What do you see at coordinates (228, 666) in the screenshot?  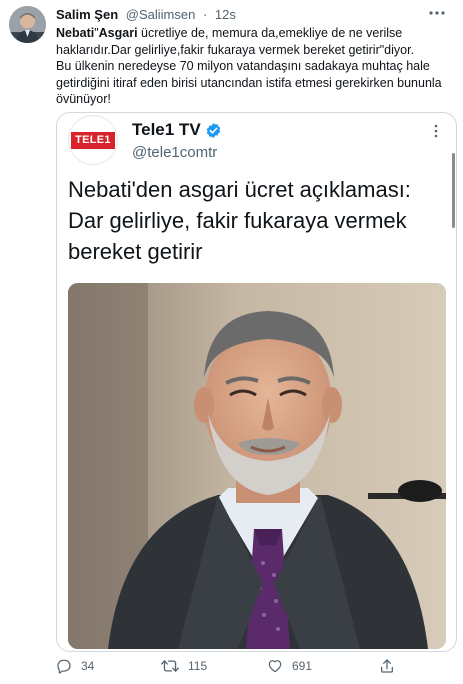 I see `tweet-actions: 34 115 691` at bounding box center [228, 666].